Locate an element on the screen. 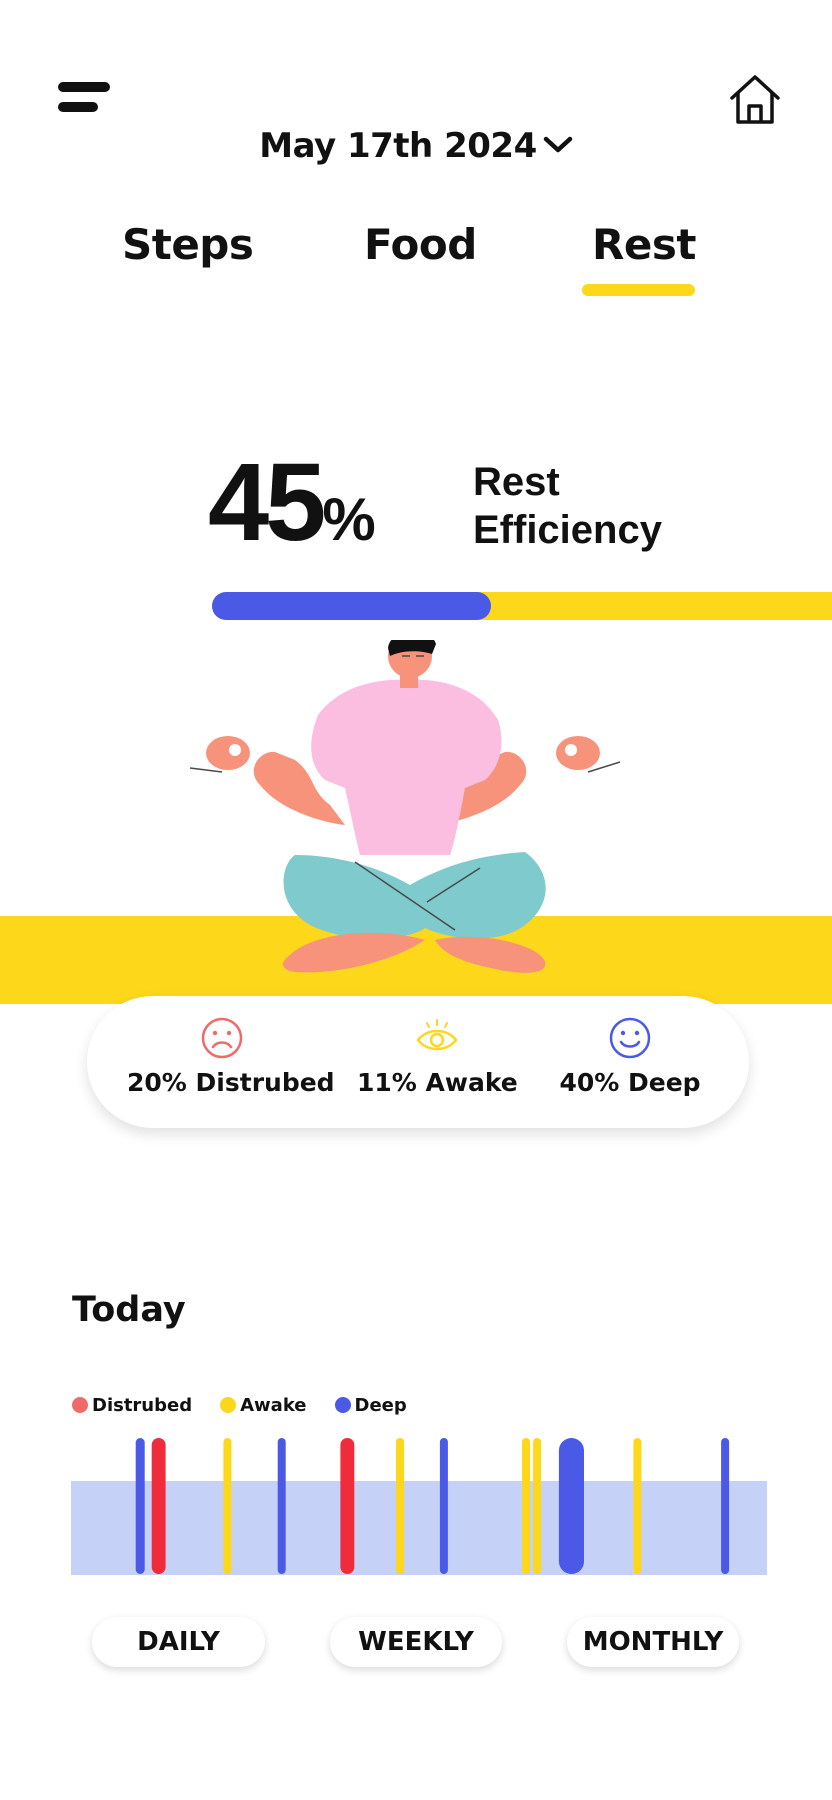  date-picker: May 17th 2024 is located at coordinates (416, 146).